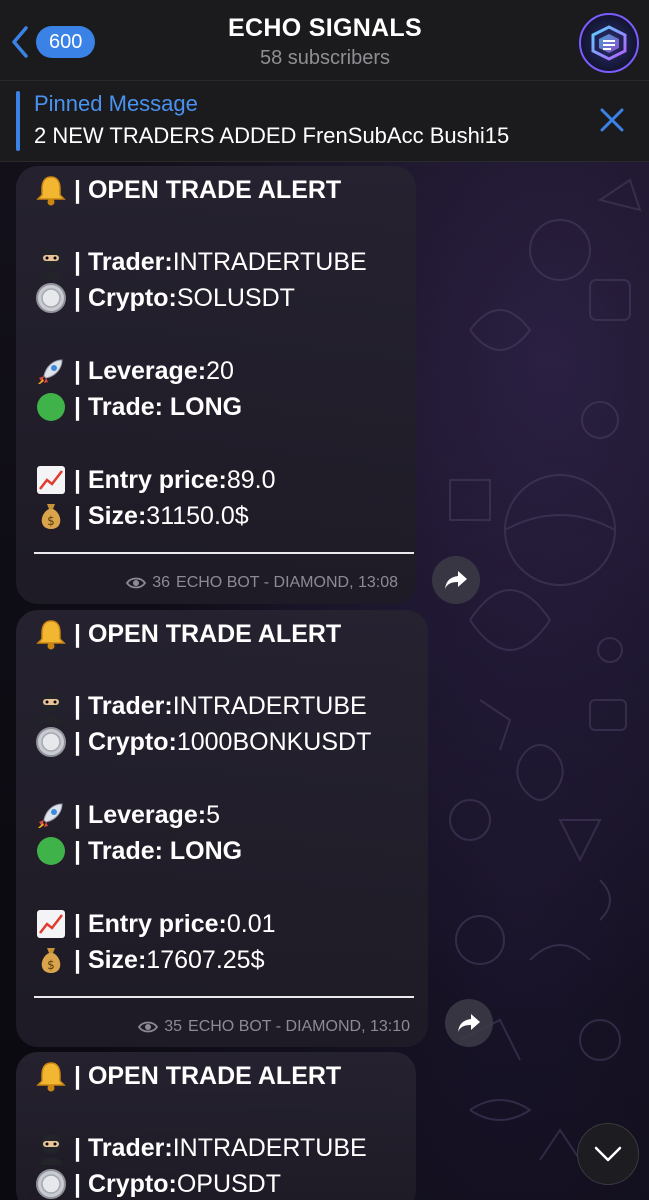  What do you see at coordinates (66, 42) in the screenshot?
I see `unread-count-badge: 600` at bounding box center [66, 42].